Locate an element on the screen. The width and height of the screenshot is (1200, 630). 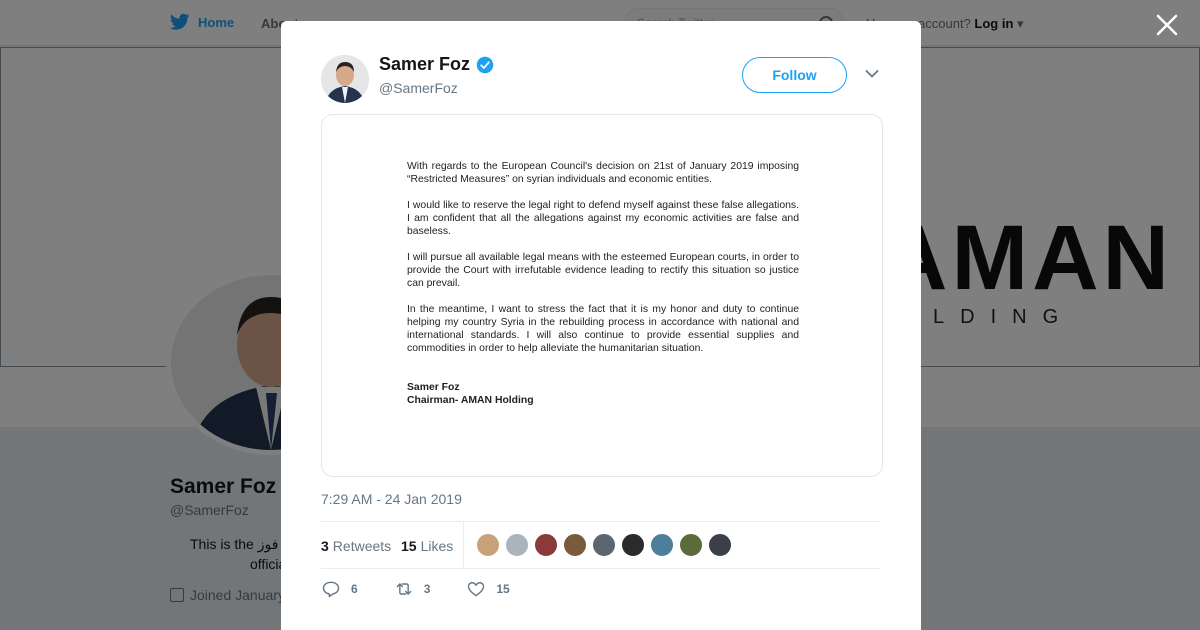
tweet-stats: 3 Retweets 15 Likes is located at coordinates (601, 545).